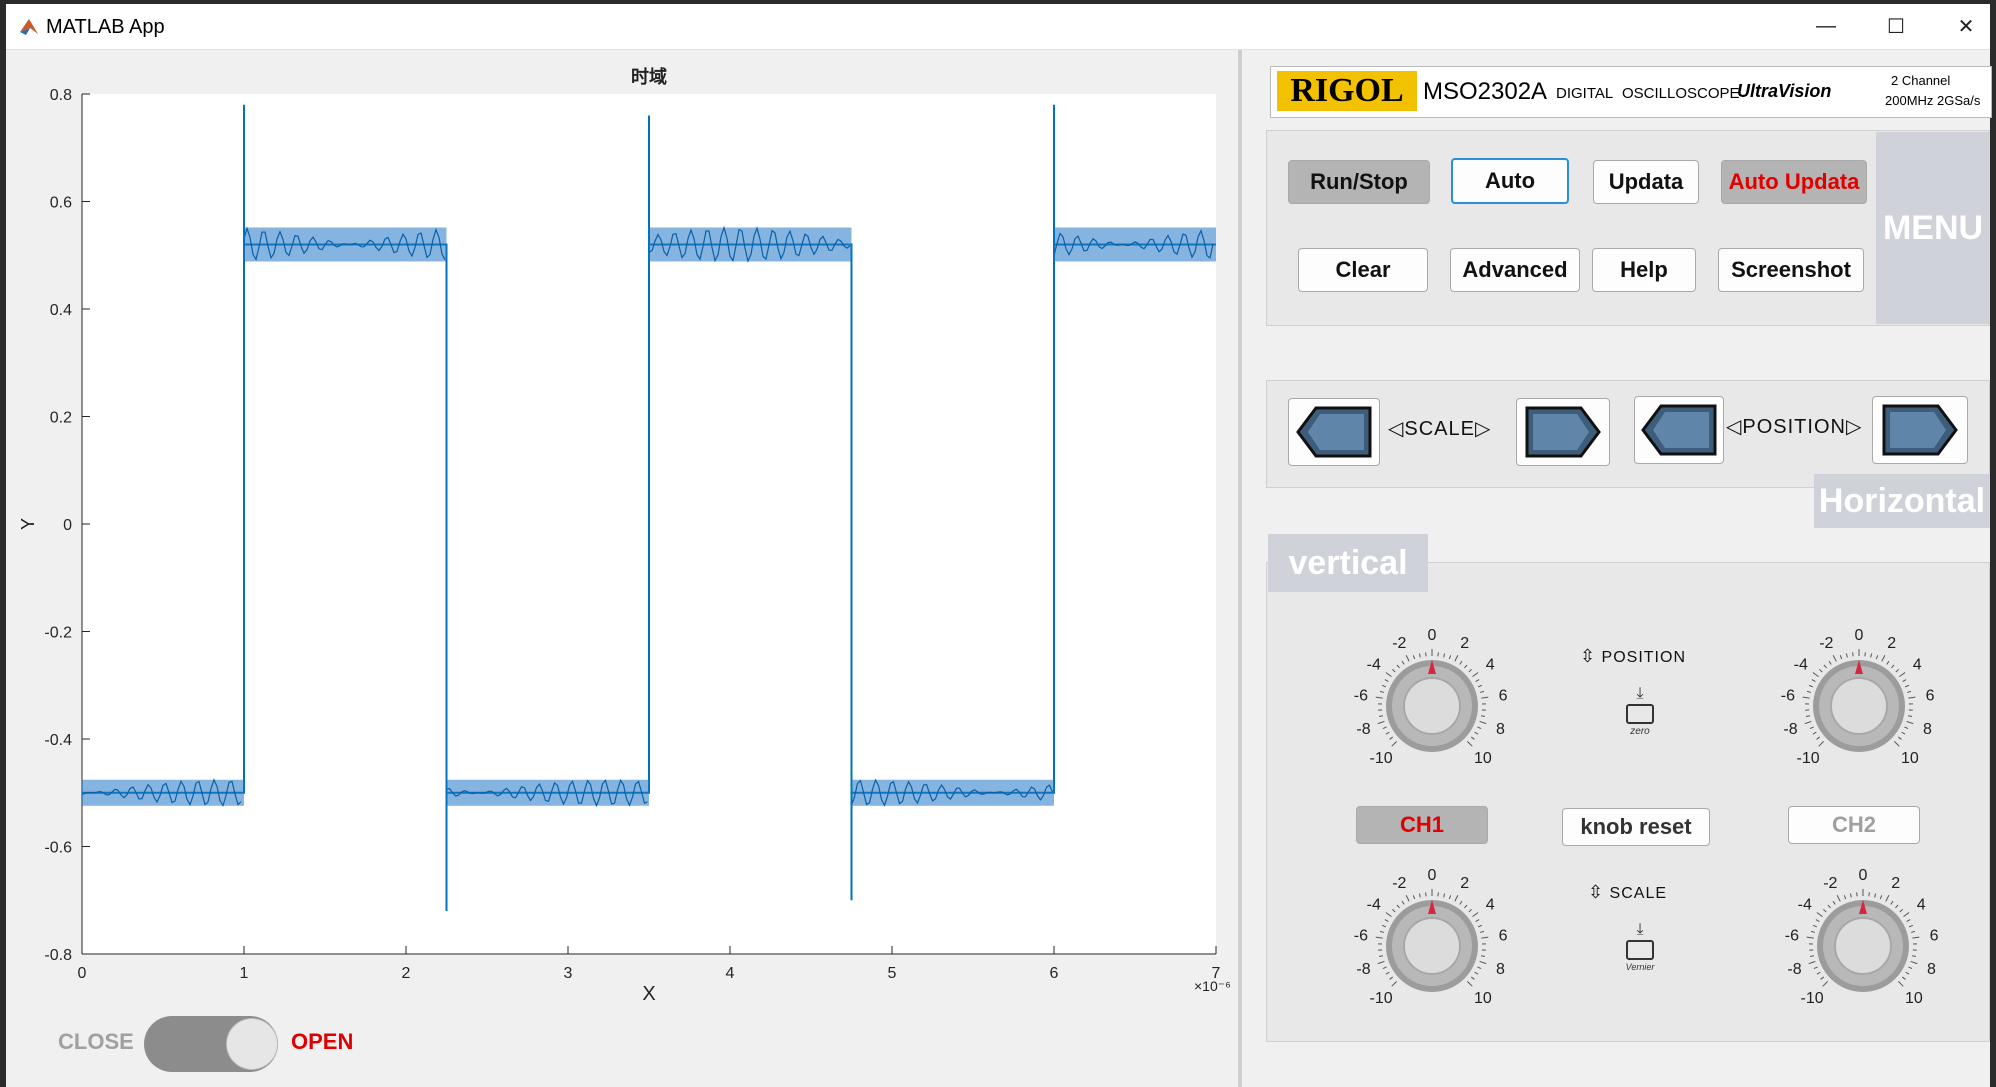 The width and height of the screenshot is (1996, 1087). I want to click on position-label: ◁POSITION▷, so click(1794, 427).